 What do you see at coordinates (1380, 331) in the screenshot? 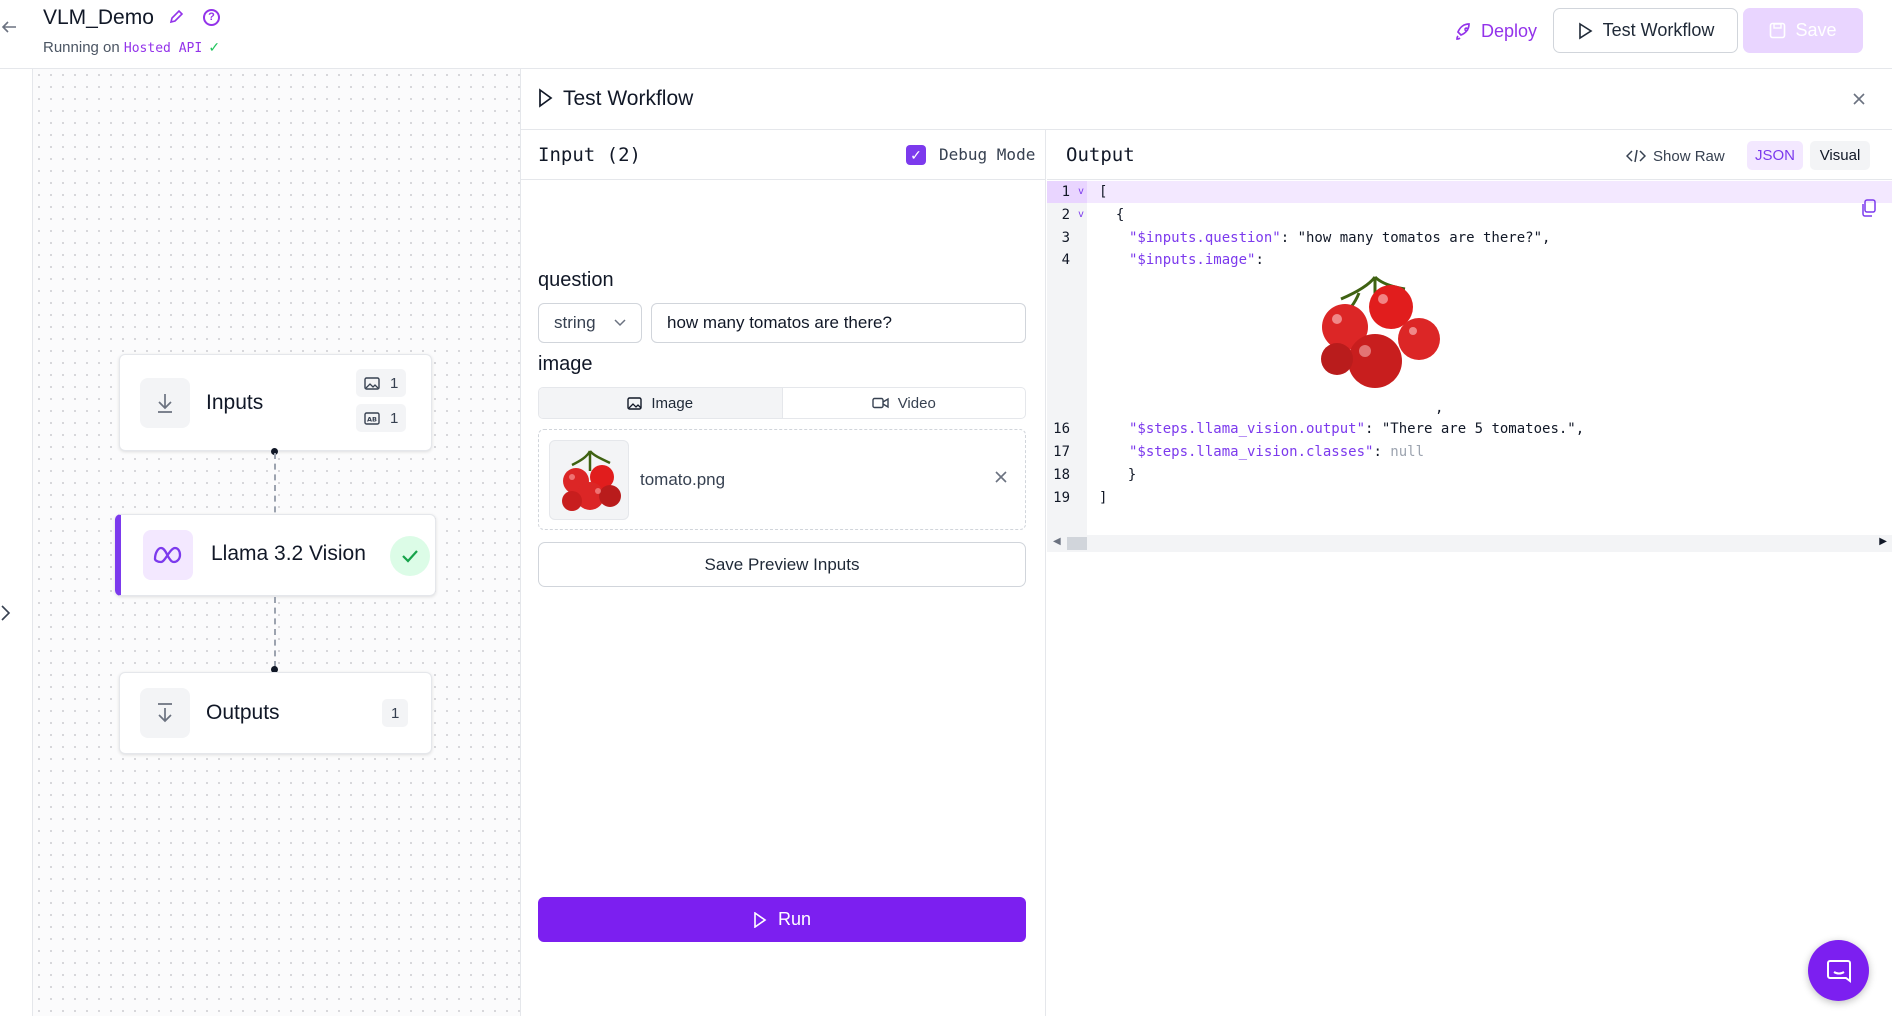
I see `output-tomato-image` at bounding box center [1380, 331].